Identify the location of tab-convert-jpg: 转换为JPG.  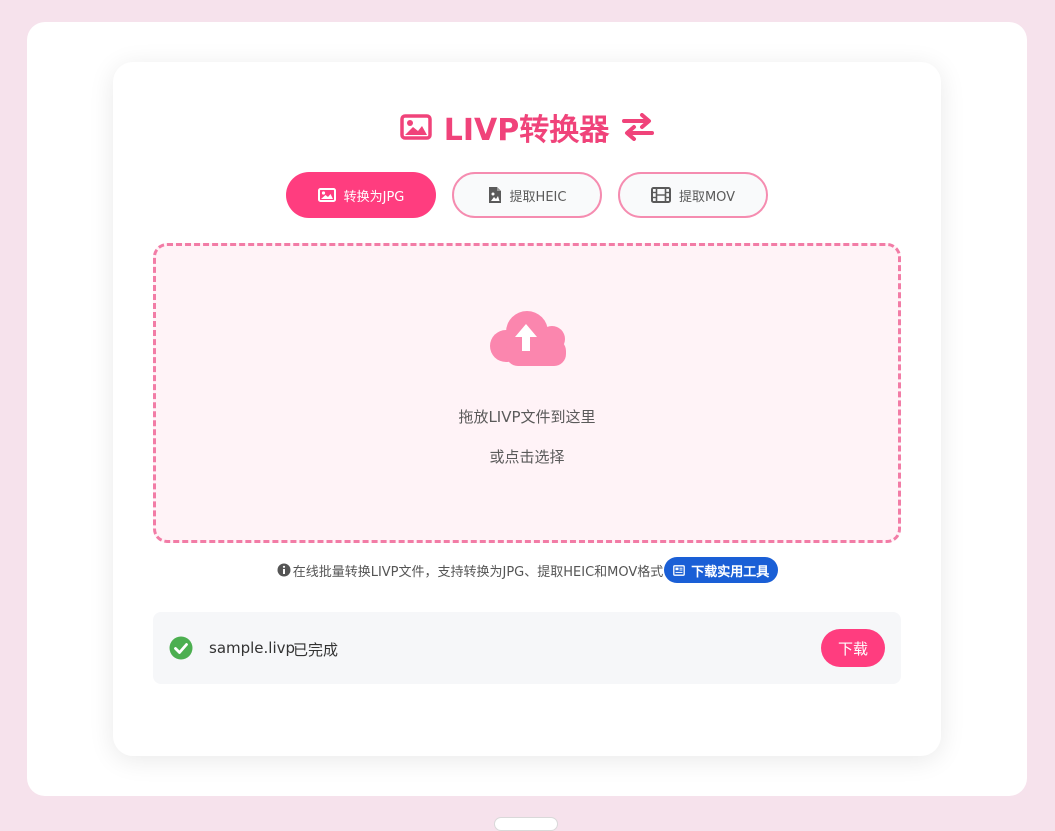
(361, 195).